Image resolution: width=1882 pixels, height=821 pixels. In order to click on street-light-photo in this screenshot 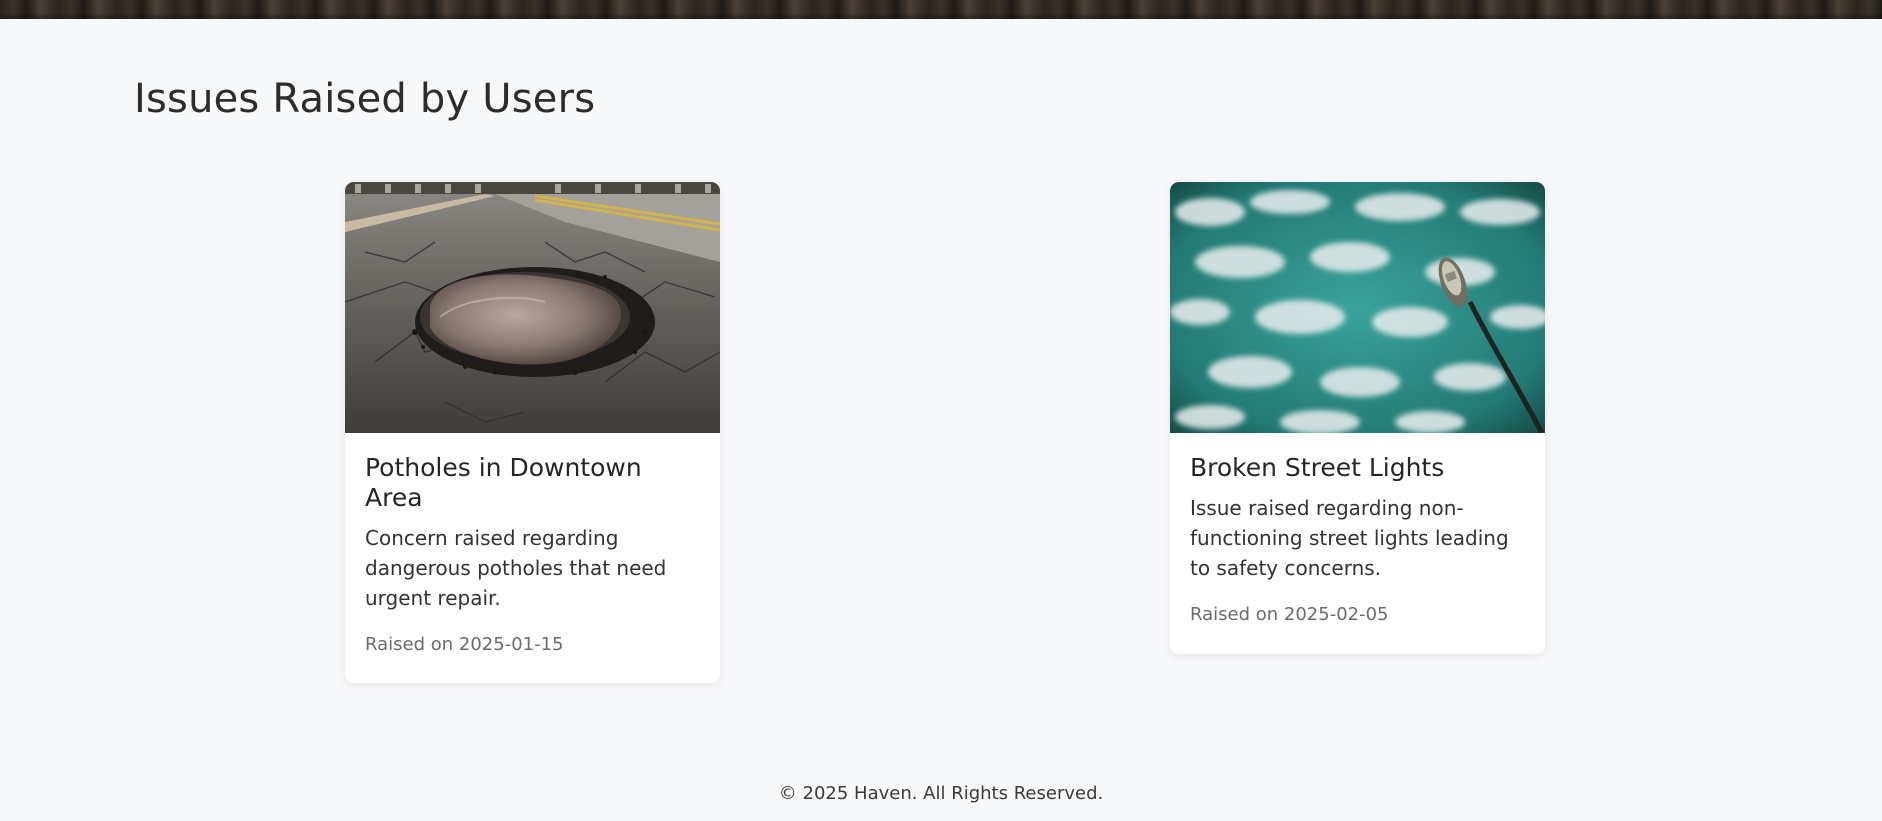, I will do `click(1357, 307)`.